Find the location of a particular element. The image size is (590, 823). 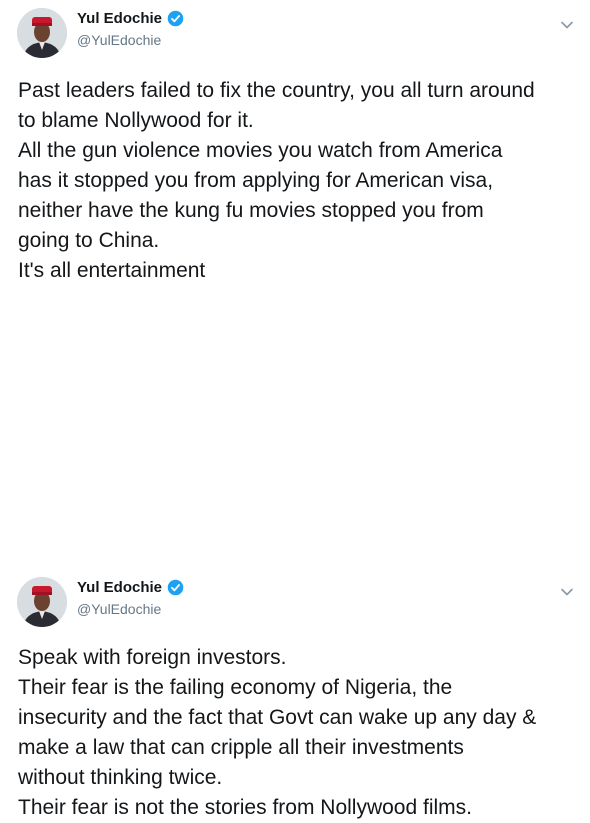

tweet-text-line: It's all entertainment is located at coordinates (112, 270).